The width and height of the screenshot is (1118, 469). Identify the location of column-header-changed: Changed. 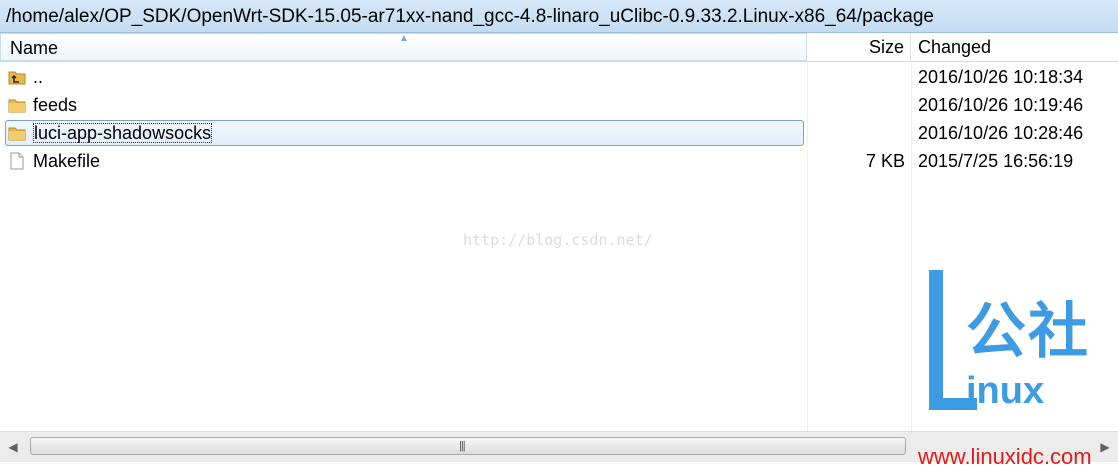
(1014, 47).